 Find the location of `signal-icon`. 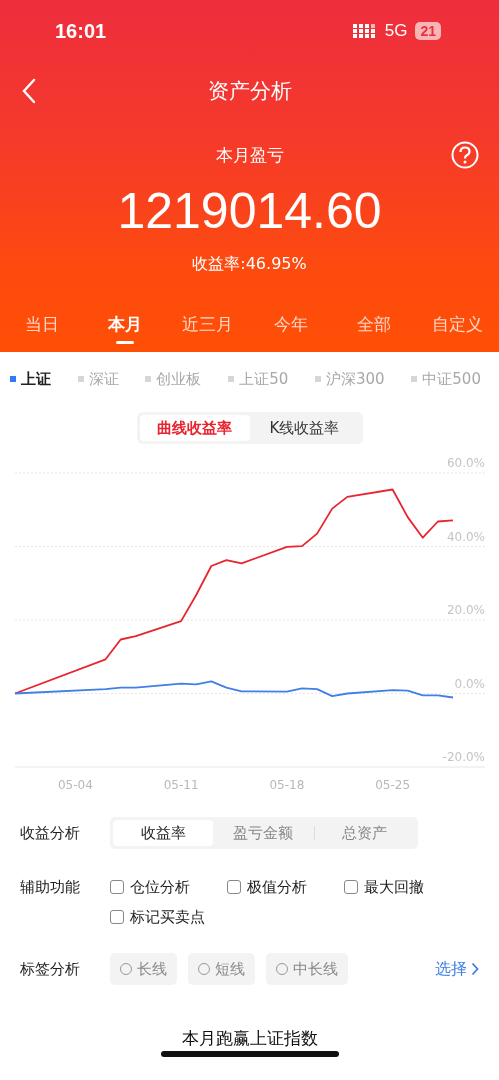

signal-icon is located at coordinates (364, 31).